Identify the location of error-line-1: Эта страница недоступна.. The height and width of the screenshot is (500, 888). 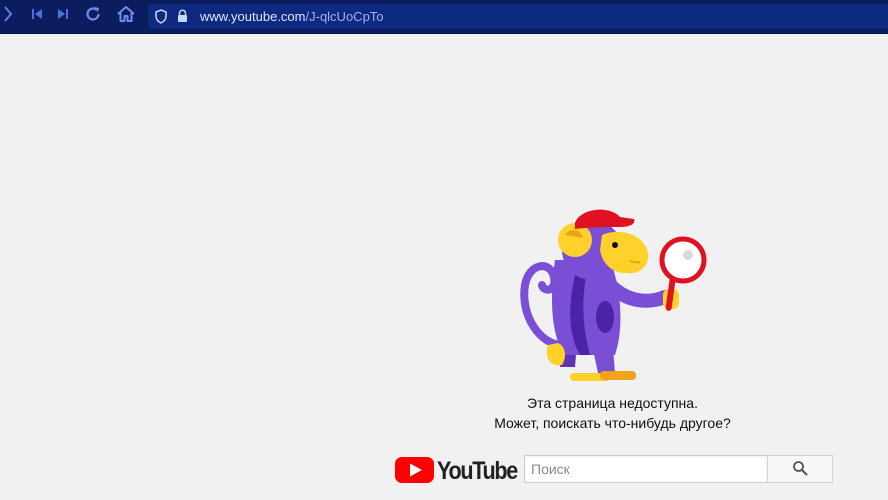
(612, 403).